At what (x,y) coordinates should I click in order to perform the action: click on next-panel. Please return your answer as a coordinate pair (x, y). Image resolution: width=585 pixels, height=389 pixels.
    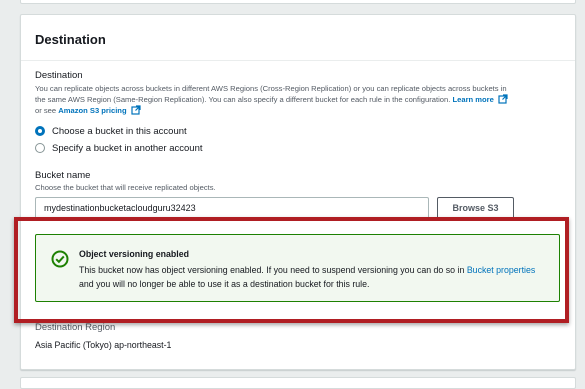
    Looking at the image, I should click on (298, 383).